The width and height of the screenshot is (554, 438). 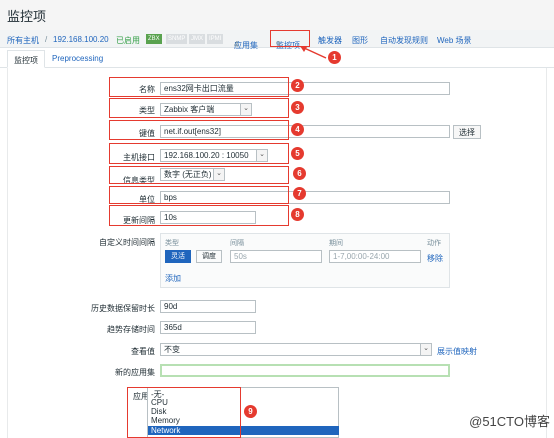 I want to click on nav-discovery-rules: 自动发现规则, so click(x=404, y=40).